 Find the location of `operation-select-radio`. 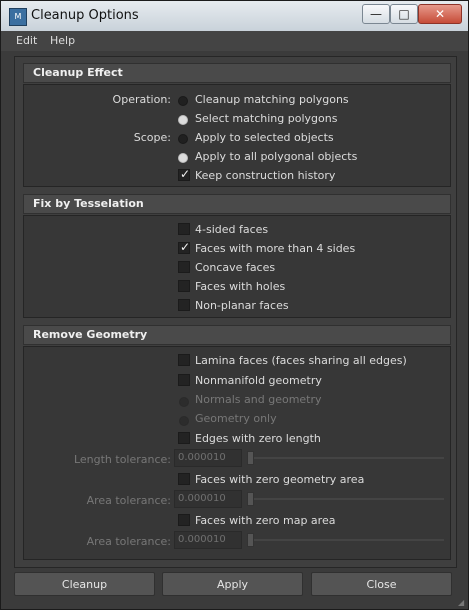

operation-select-radio is located at coordinates (183, 120).